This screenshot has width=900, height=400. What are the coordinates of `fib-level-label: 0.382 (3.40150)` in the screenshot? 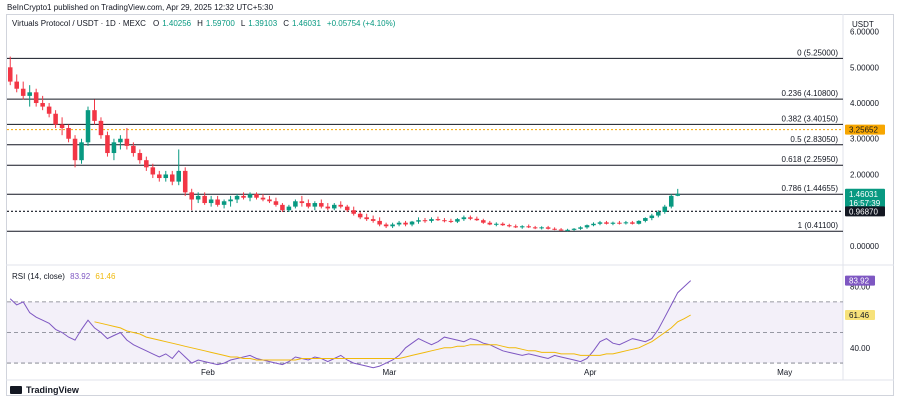 It's located at (810, 118).